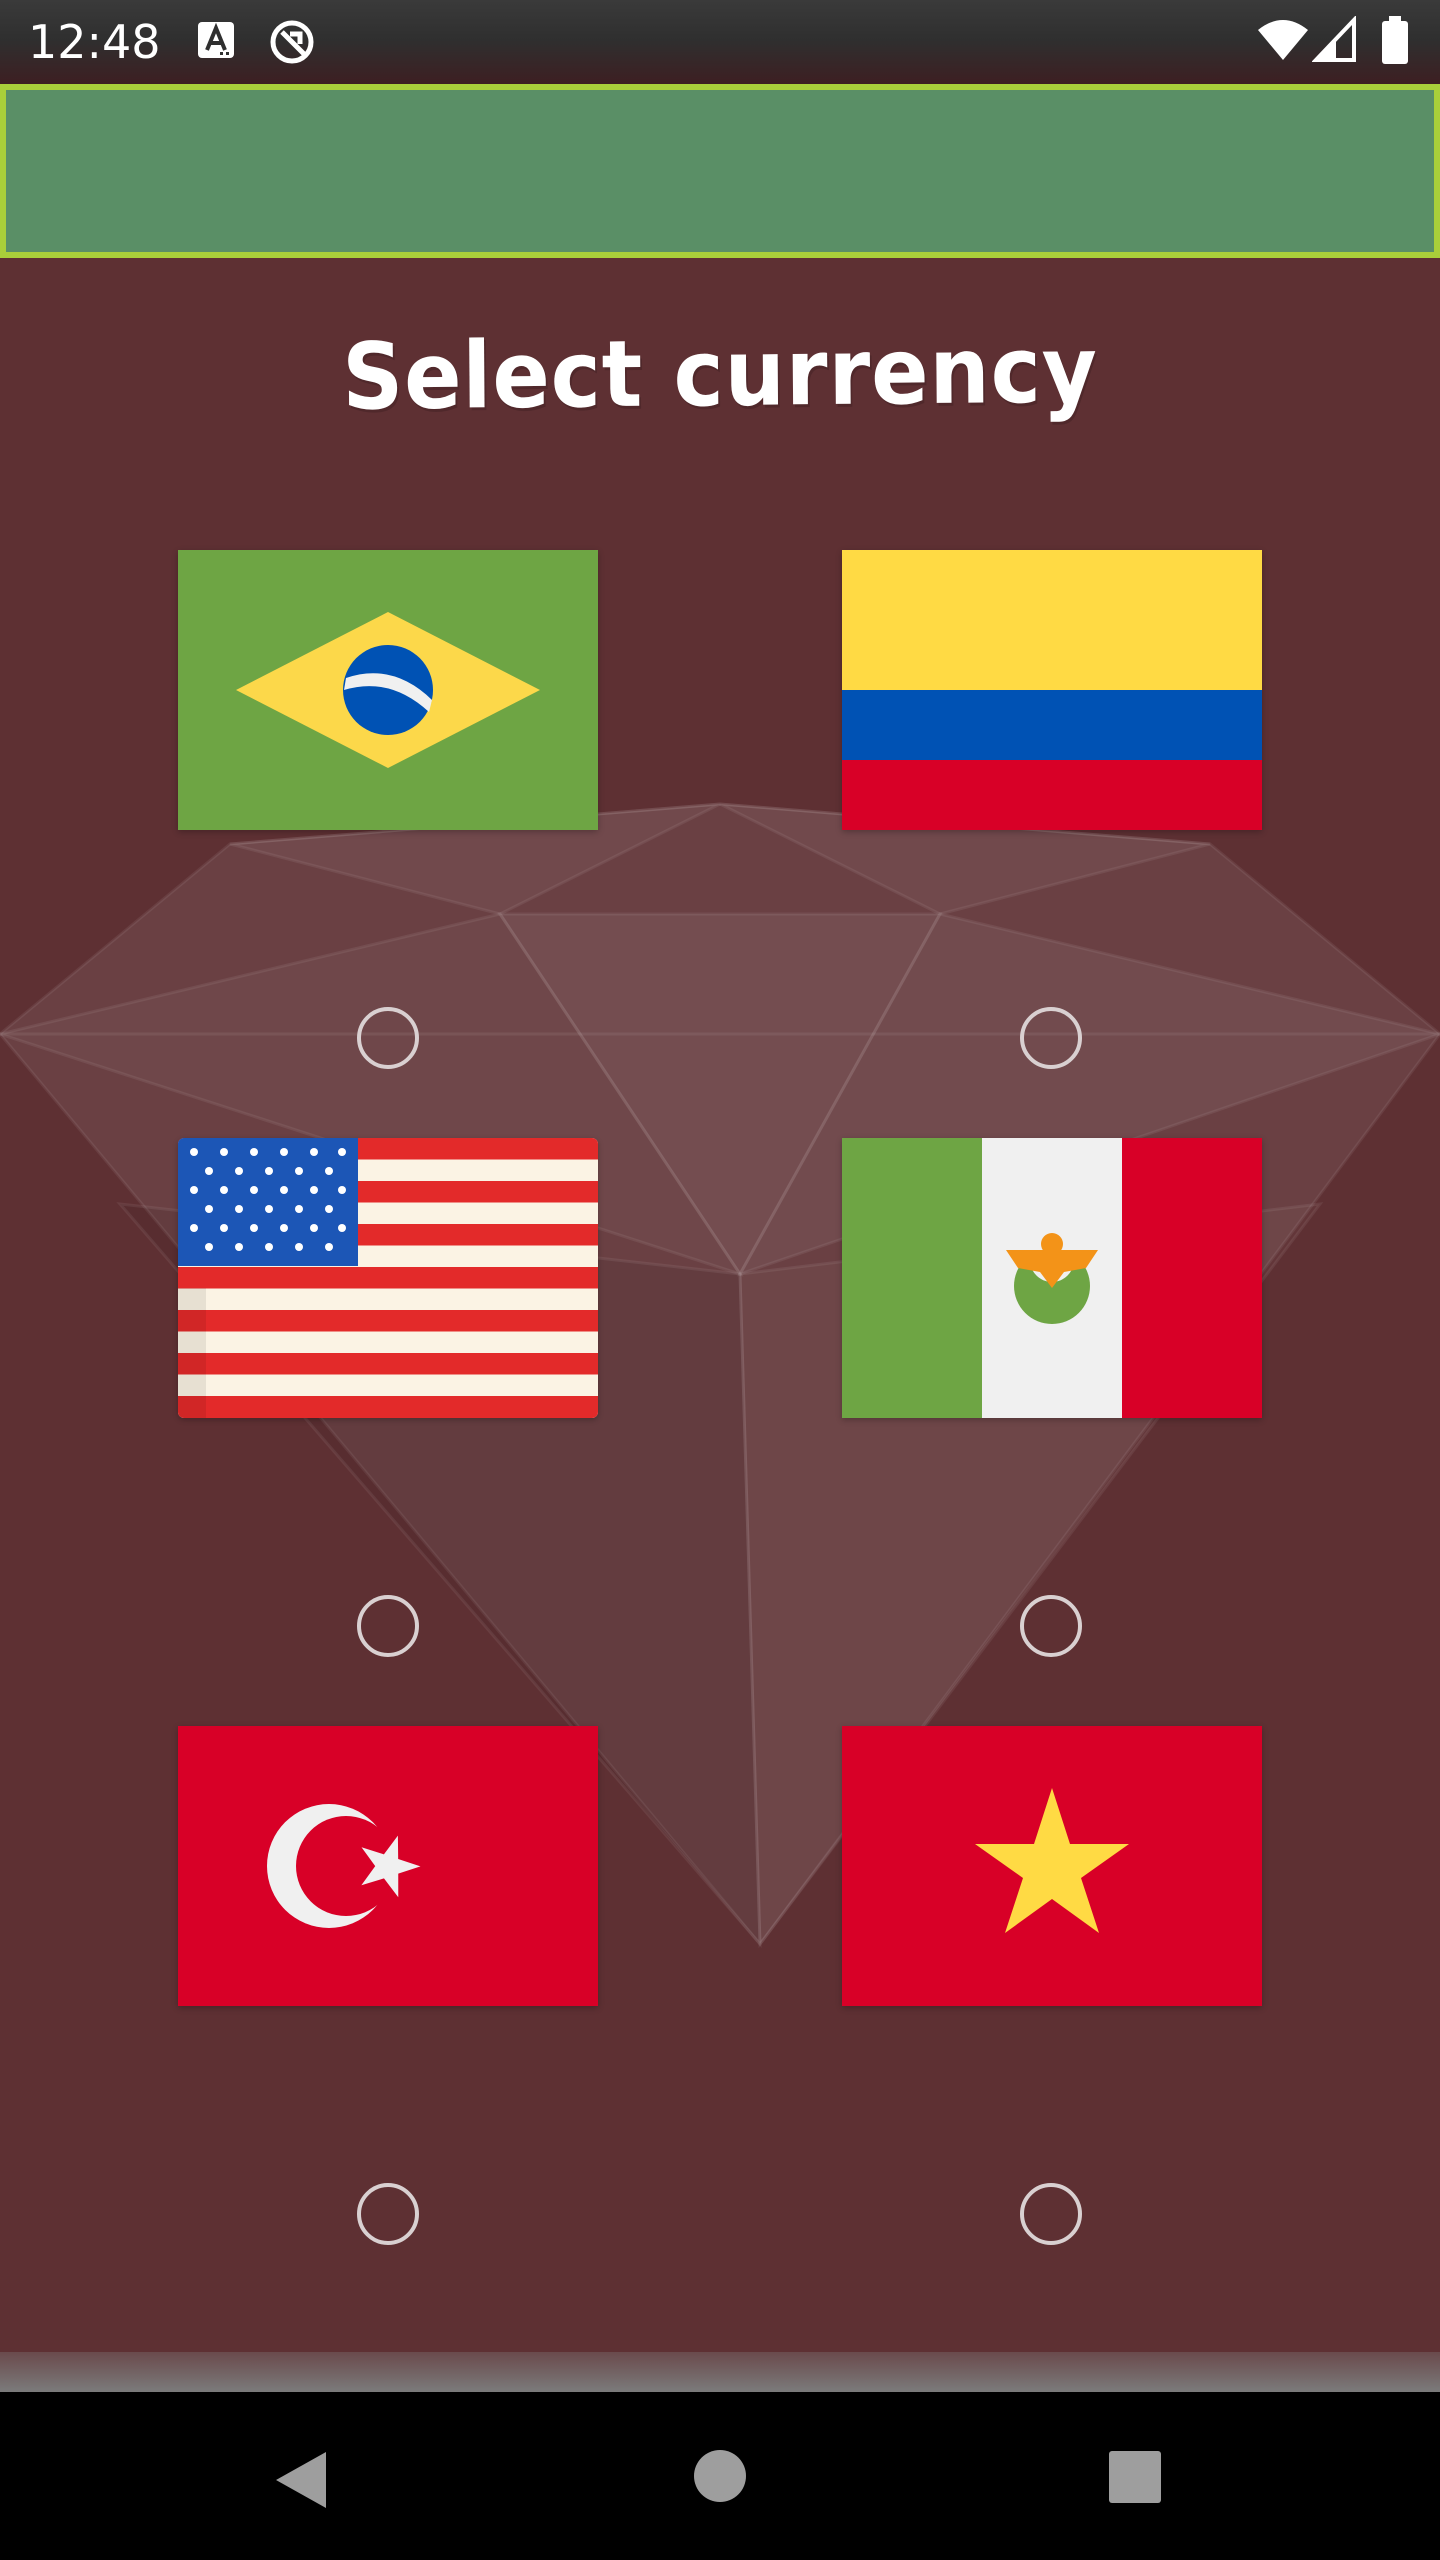  Describe the element at coordinates (720, 2372) in the screenshot. I see `bottom-strip` at that location.